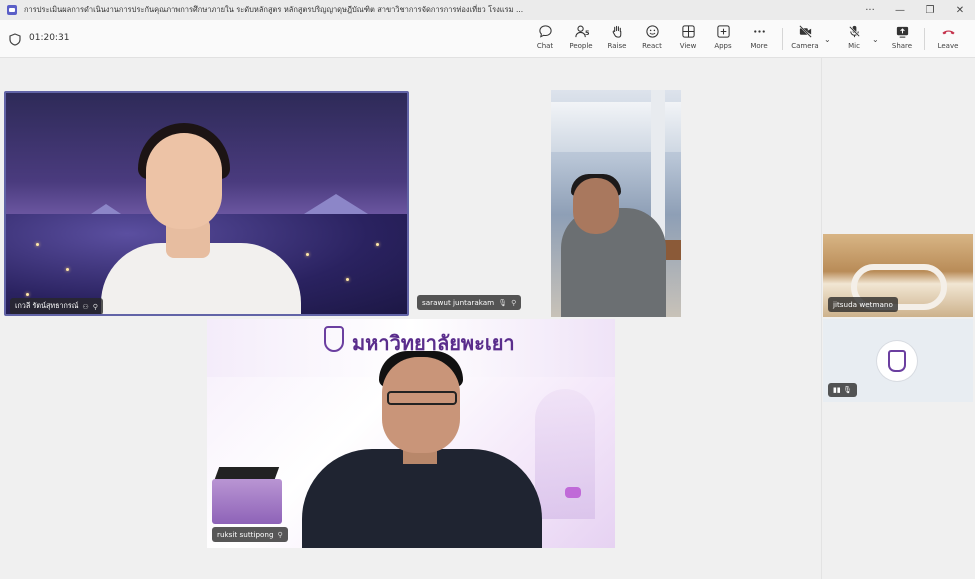 The width and height of the screenshot is (975, 579). Describe the element at coordinates (688, 31) in the screenshot. I see `grid-view-icon` at that location.